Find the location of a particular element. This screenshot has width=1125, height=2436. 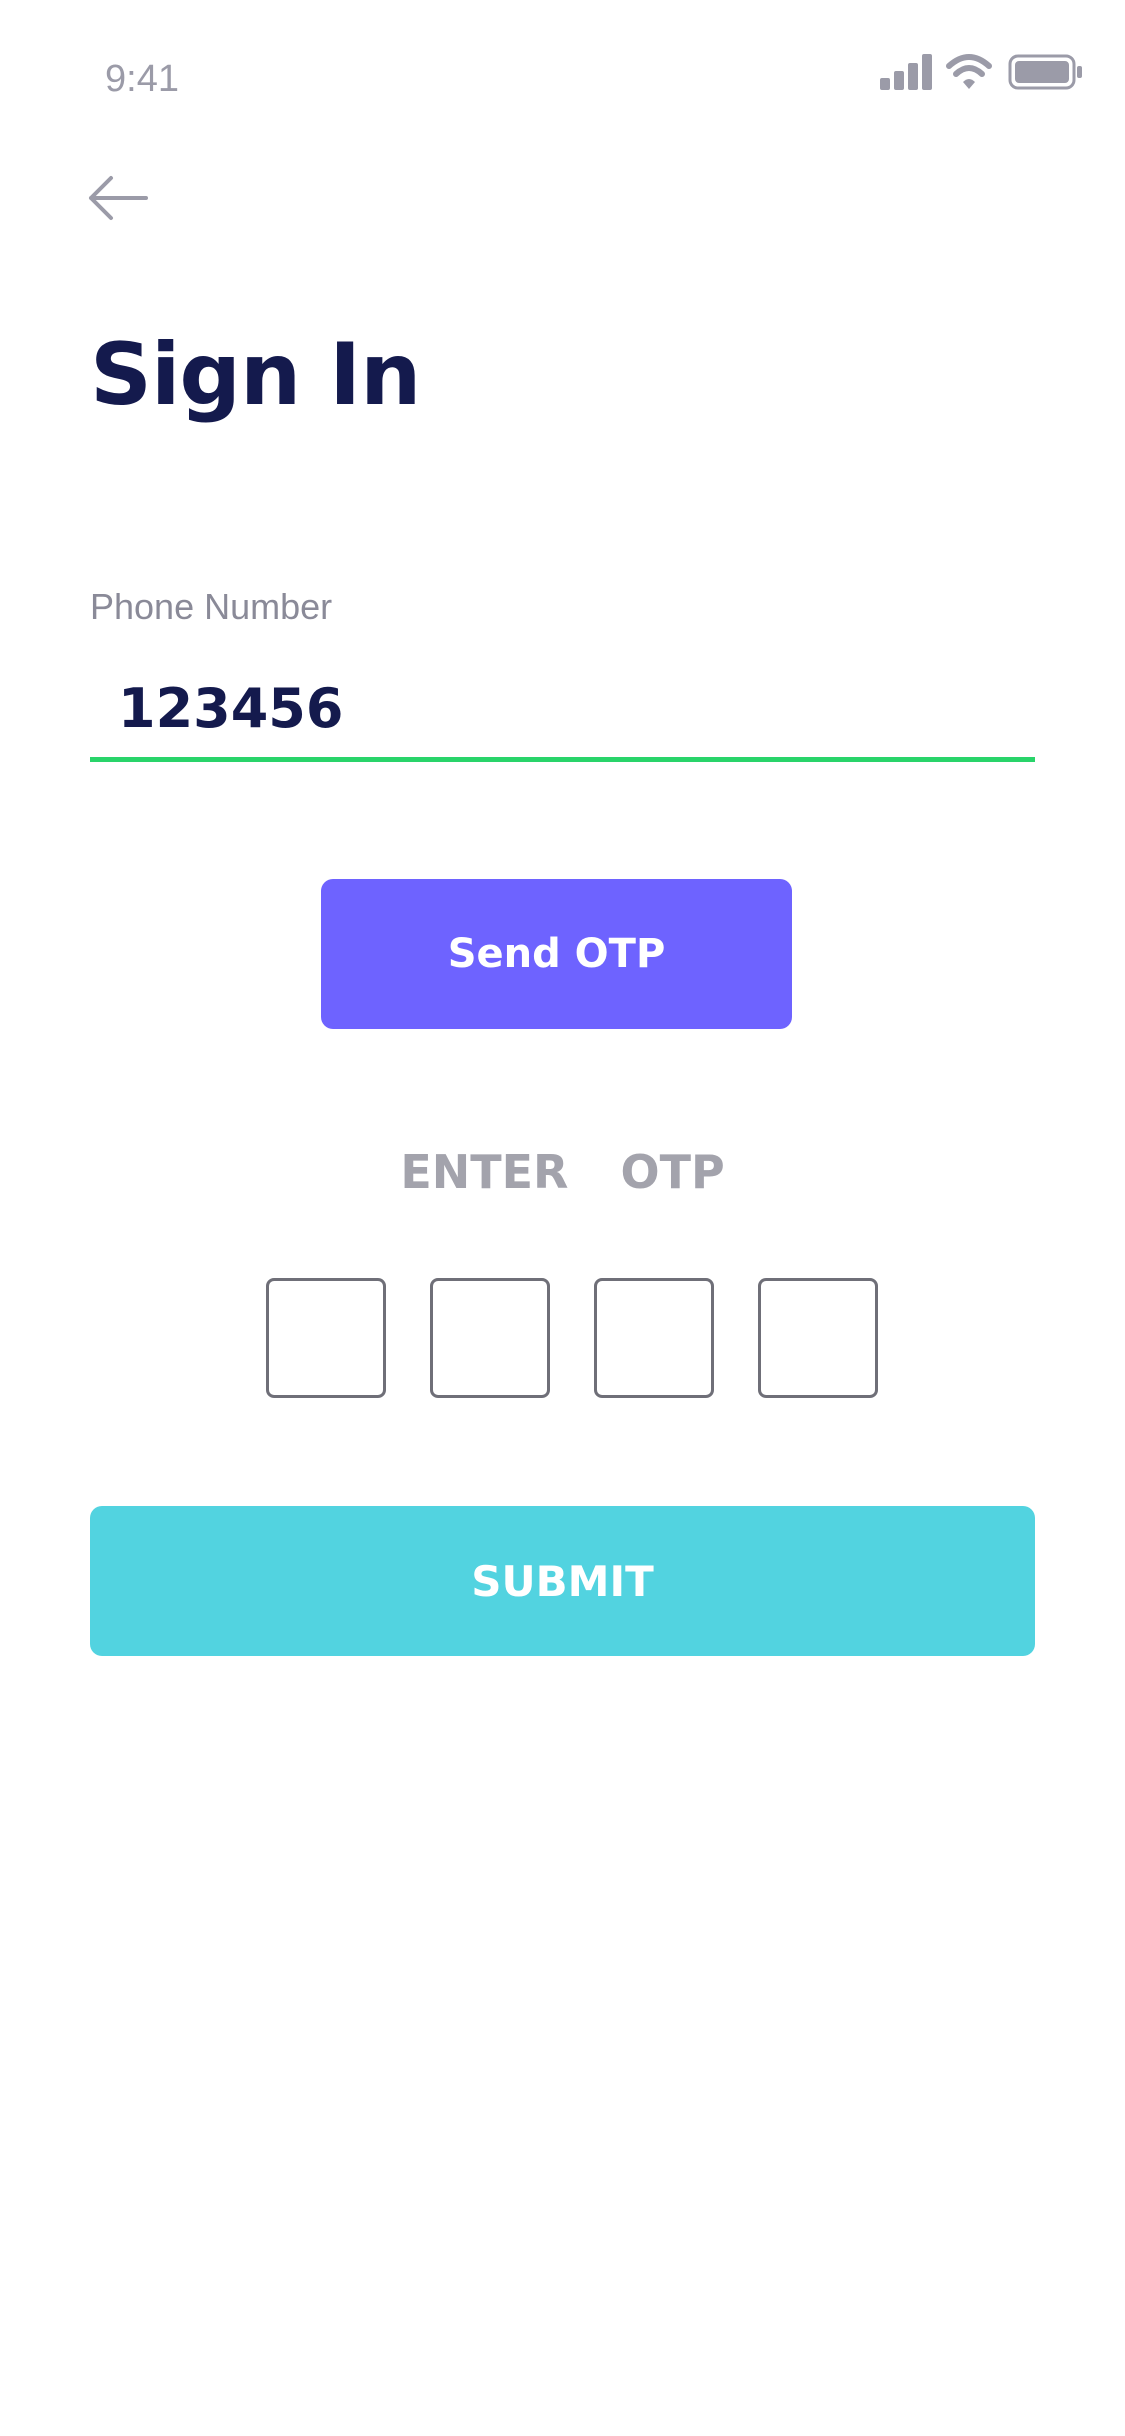

status-icons is located at coordinates (982, 72).